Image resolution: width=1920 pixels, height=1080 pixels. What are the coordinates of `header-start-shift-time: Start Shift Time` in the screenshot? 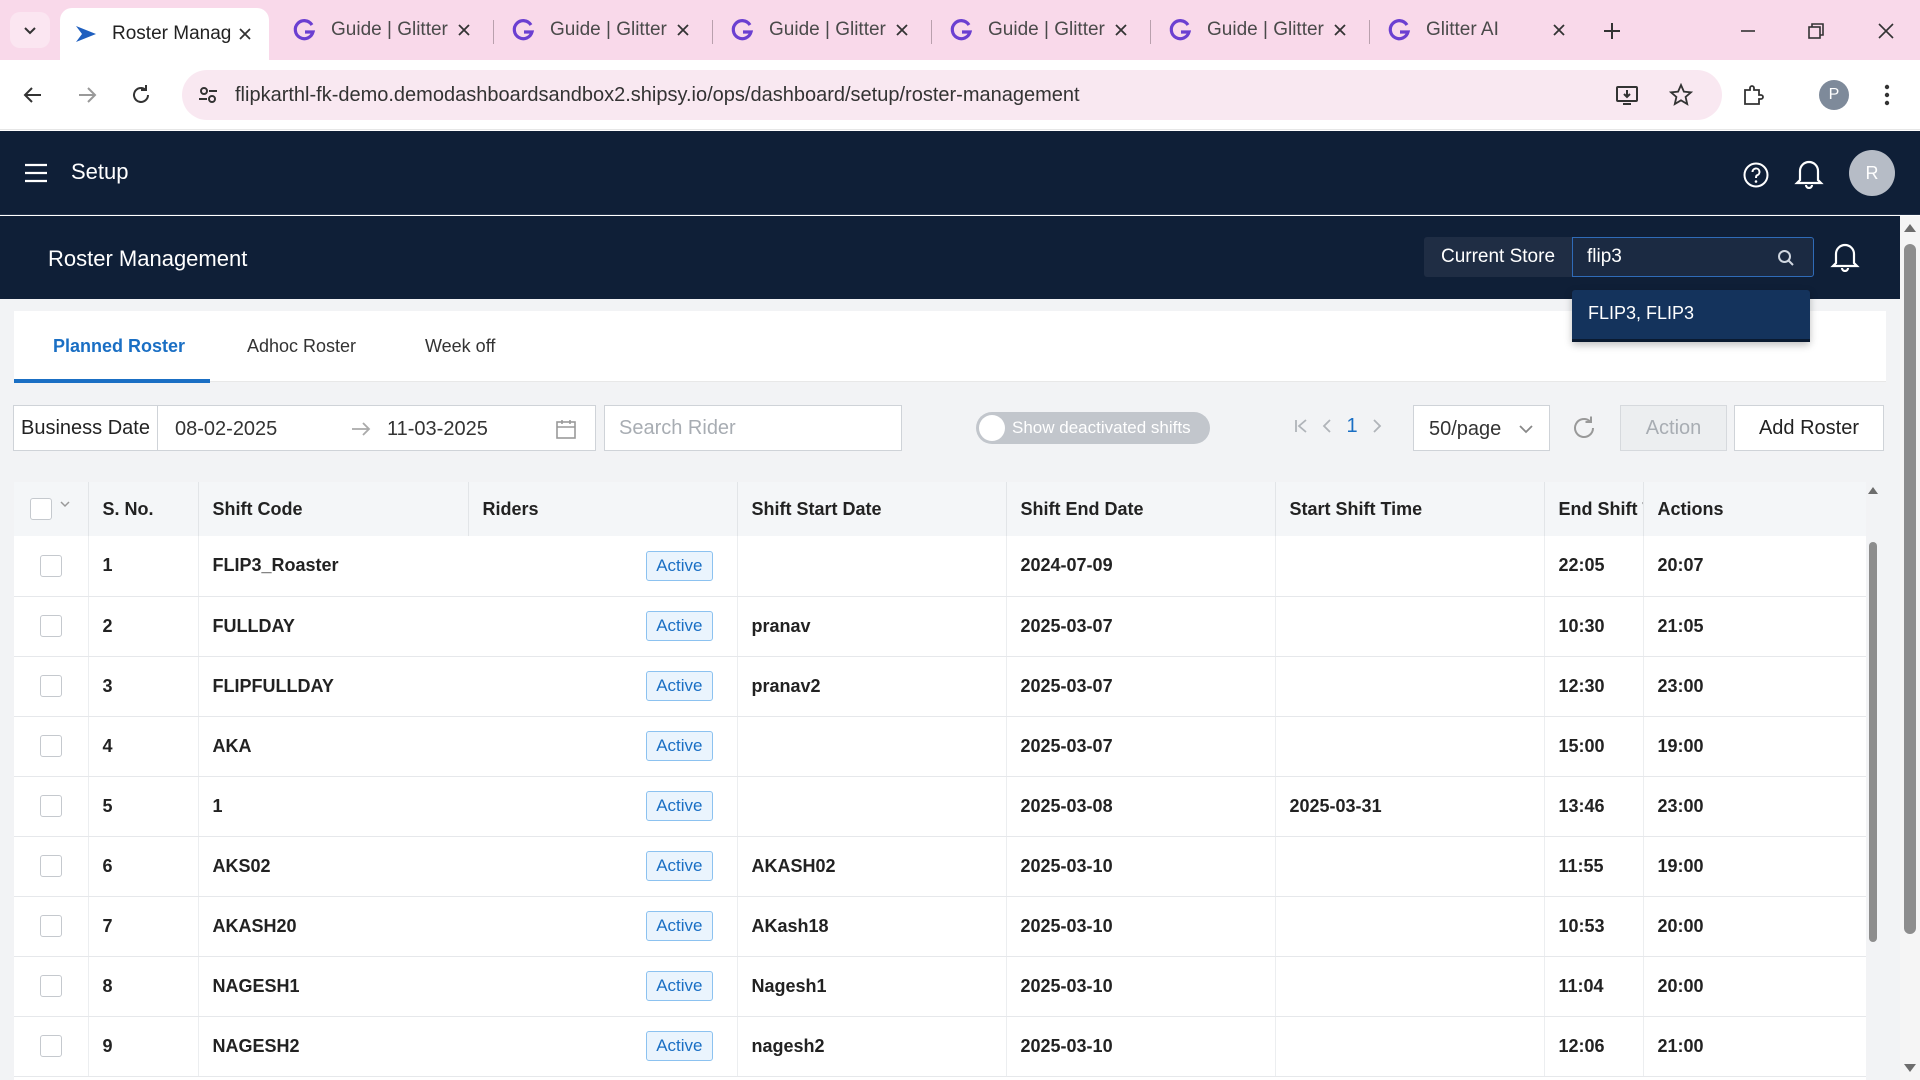 It's located at (1410, 509).